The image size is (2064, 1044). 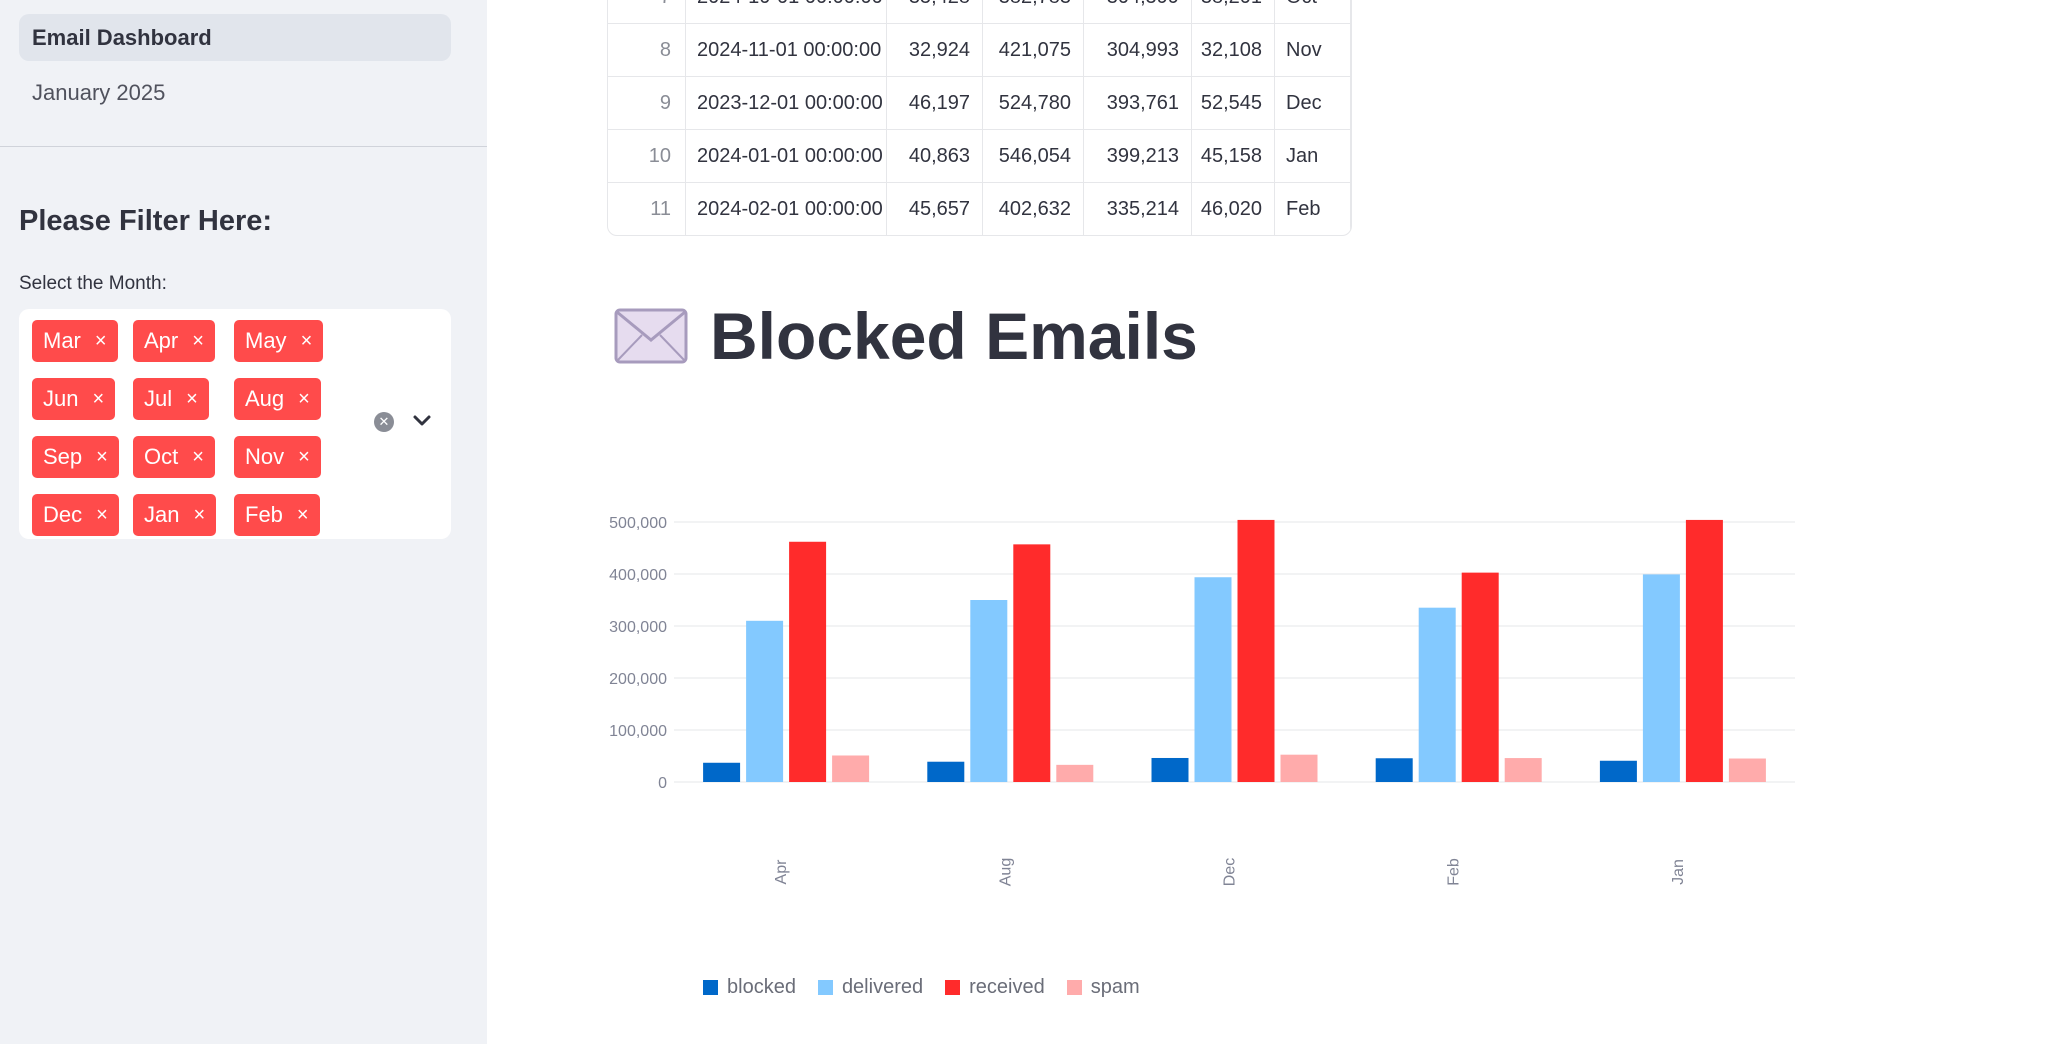 I want to click on table-cell-date: 2024-02-01 00:00:00, so click(x=786, y=209).